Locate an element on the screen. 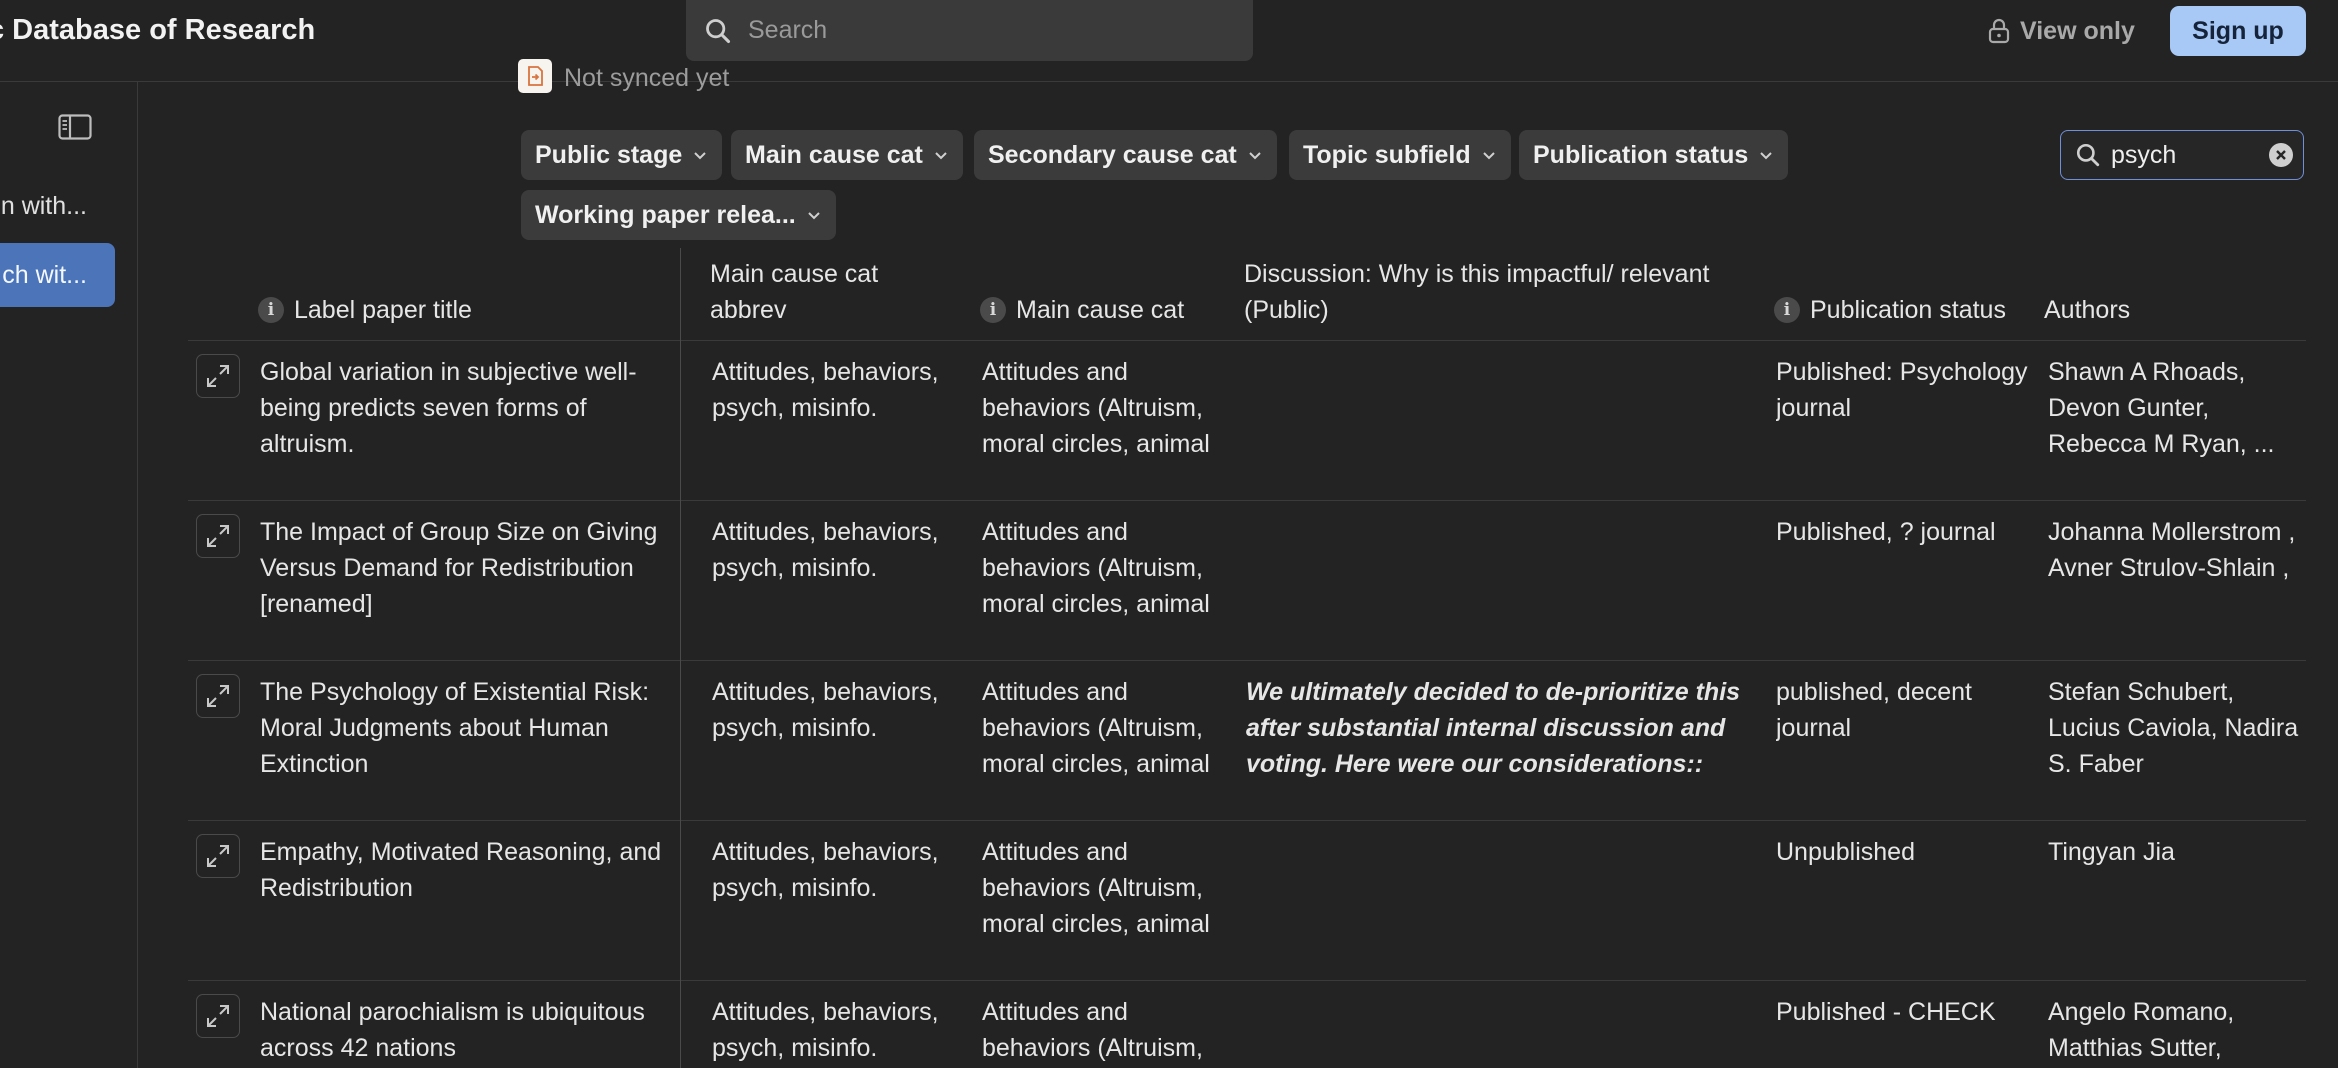 This screenshot has width=2338, height=1068. global-search is located at coordinates (969, 30).